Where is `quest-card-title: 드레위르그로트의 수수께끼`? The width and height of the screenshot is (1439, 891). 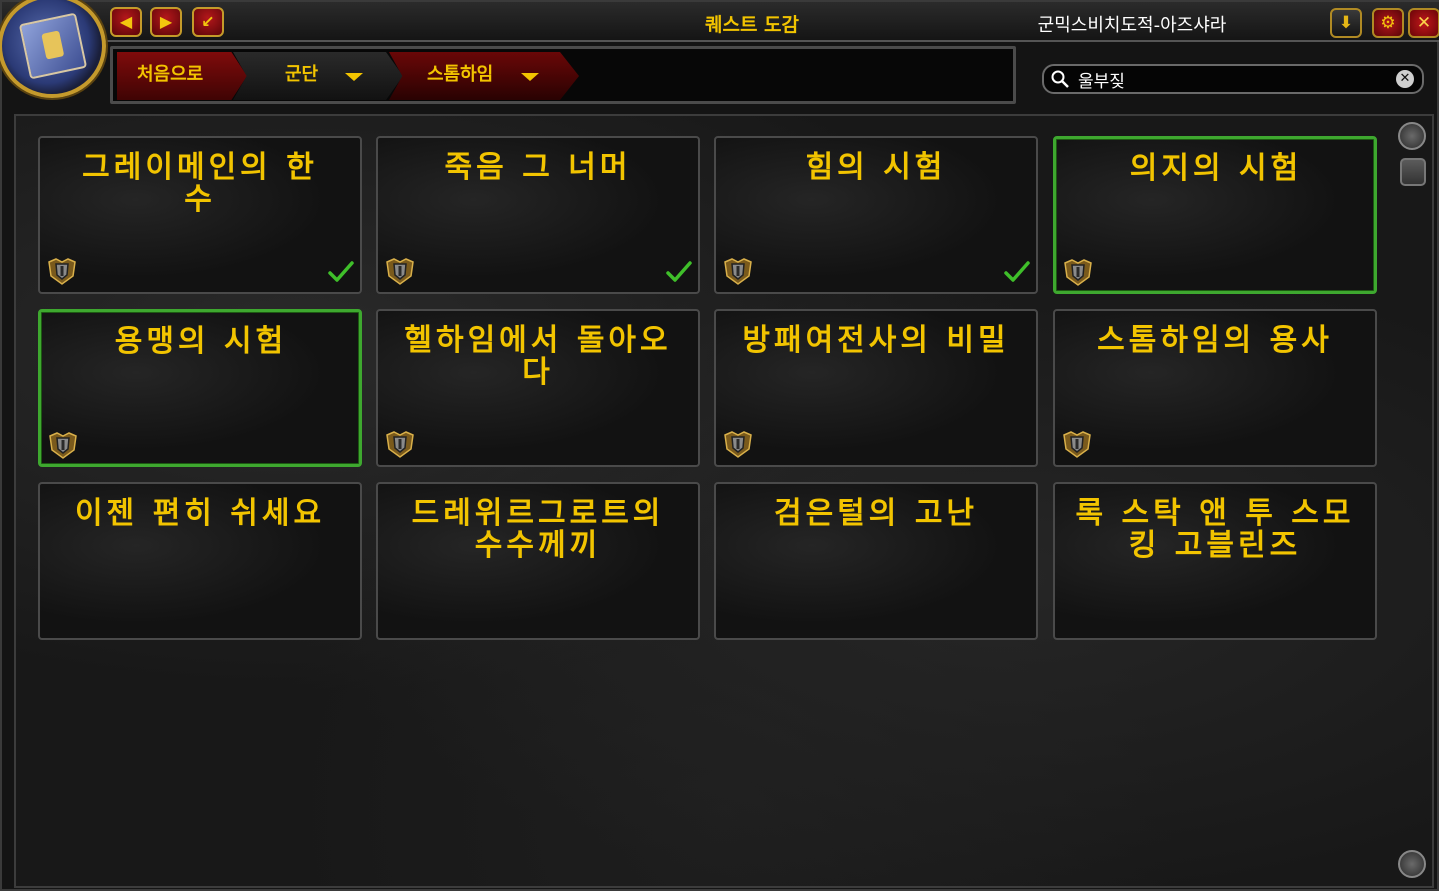 quest-card-title: 드레위르그로트의 수수께끼 is located at coordinates (538, 529).